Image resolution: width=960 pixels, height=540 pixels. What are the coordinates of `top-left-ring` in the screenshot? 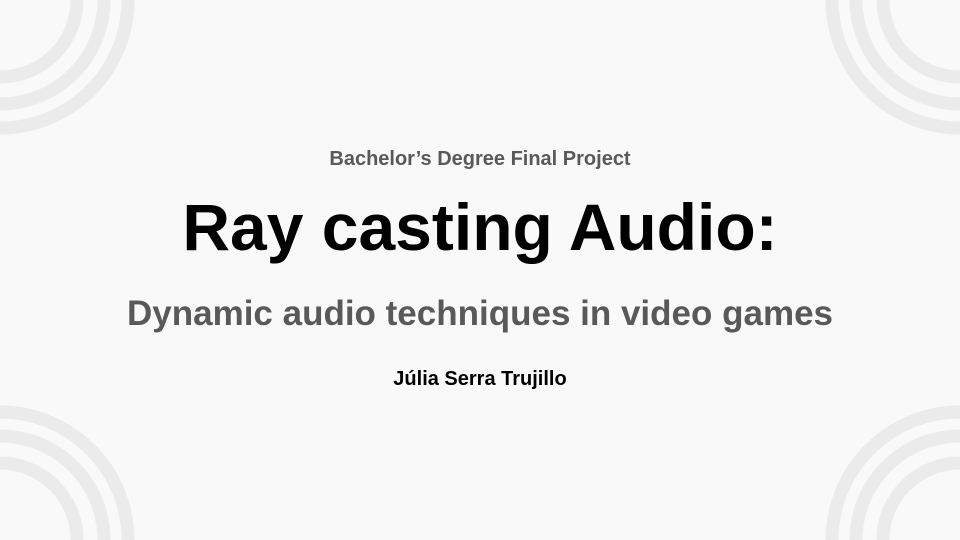 It's located at (42, 42).